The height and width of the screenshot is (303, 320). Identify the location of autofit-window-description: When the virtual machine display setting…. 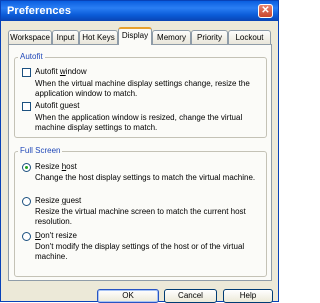
(142, 88).